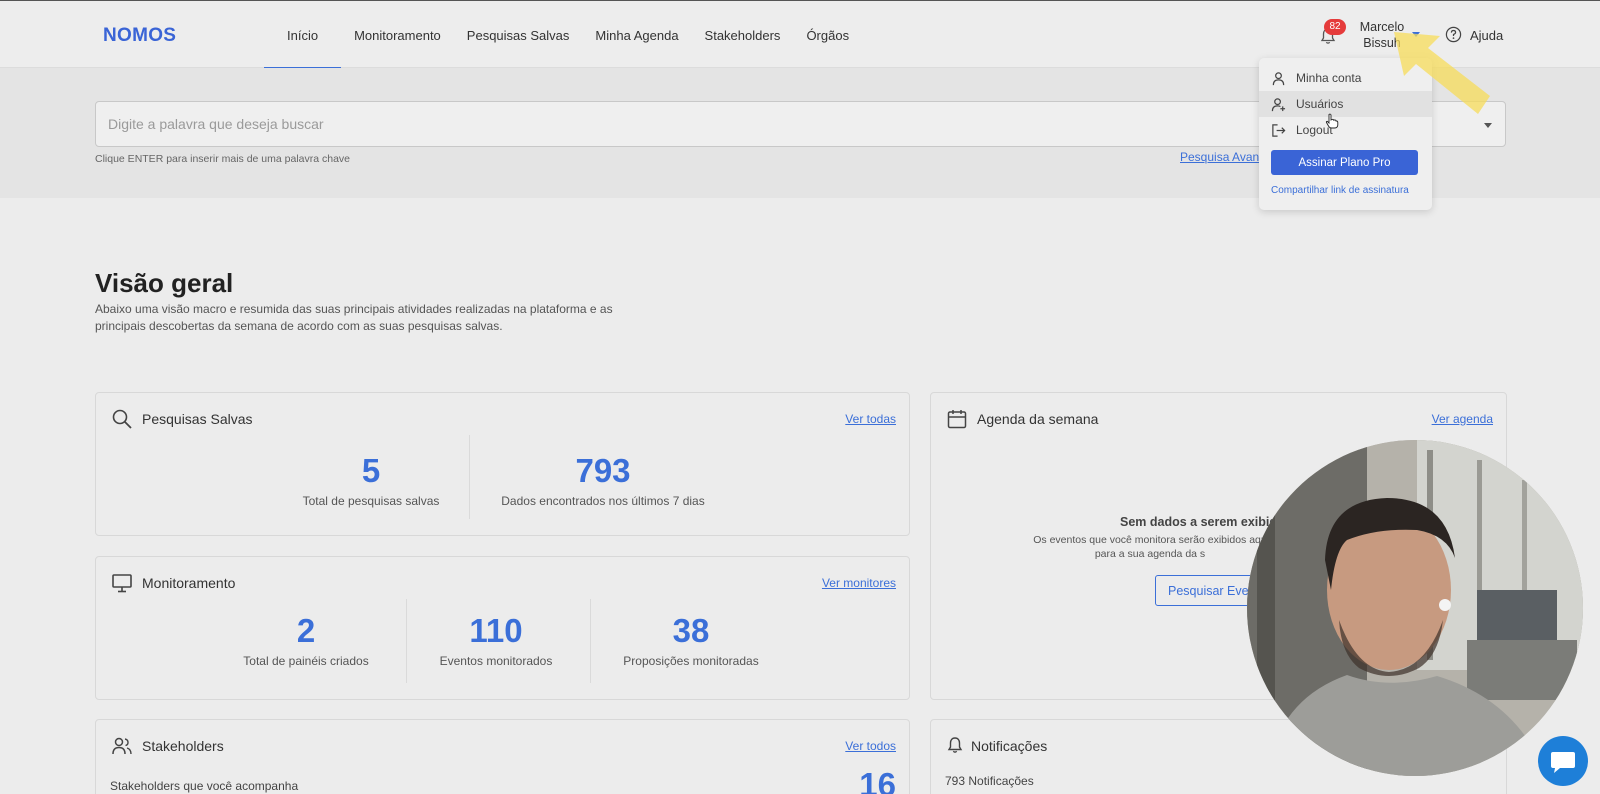 This screenshot has height=794, width=1600. I want to click on search-dropdown-chevron-icon, so click(1488, 125).